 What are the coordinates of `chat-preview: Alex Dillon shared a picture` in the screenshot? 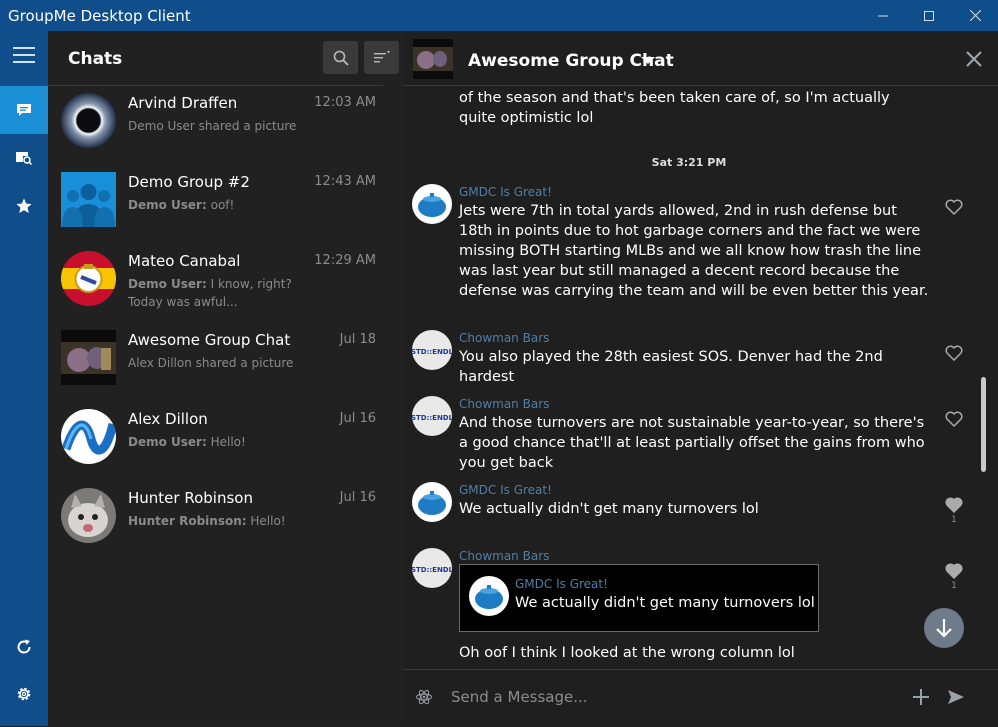 It's located at (211, 363).